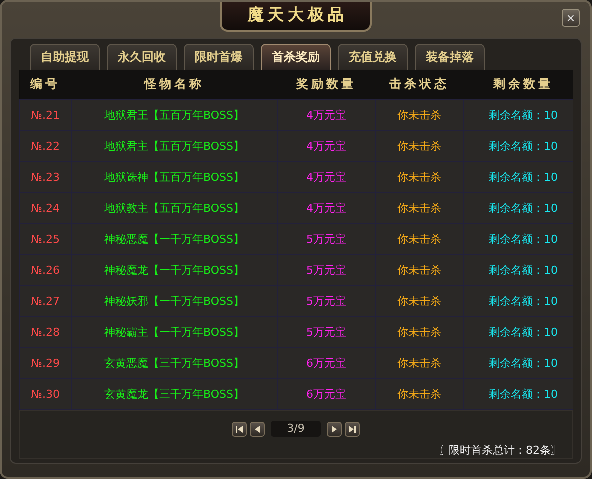 Image resolution: width=592 pixels, height=479 pixels. What do you see at coordinates (420, 84) in the screenshot?
I see `column-header: 击杀状态` at bounding box center [420, 84].